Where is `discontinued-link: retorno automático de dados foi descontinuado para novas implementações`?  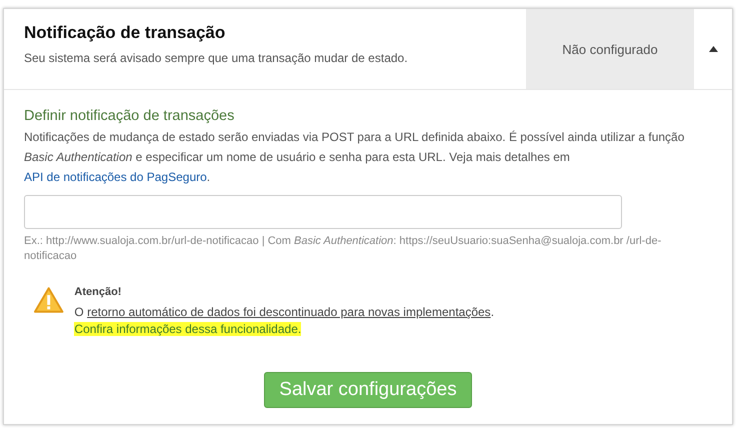 discontinued-link: retorno automático de dados foi descontinuado para novas implementações is located at coordinates (289, 312).